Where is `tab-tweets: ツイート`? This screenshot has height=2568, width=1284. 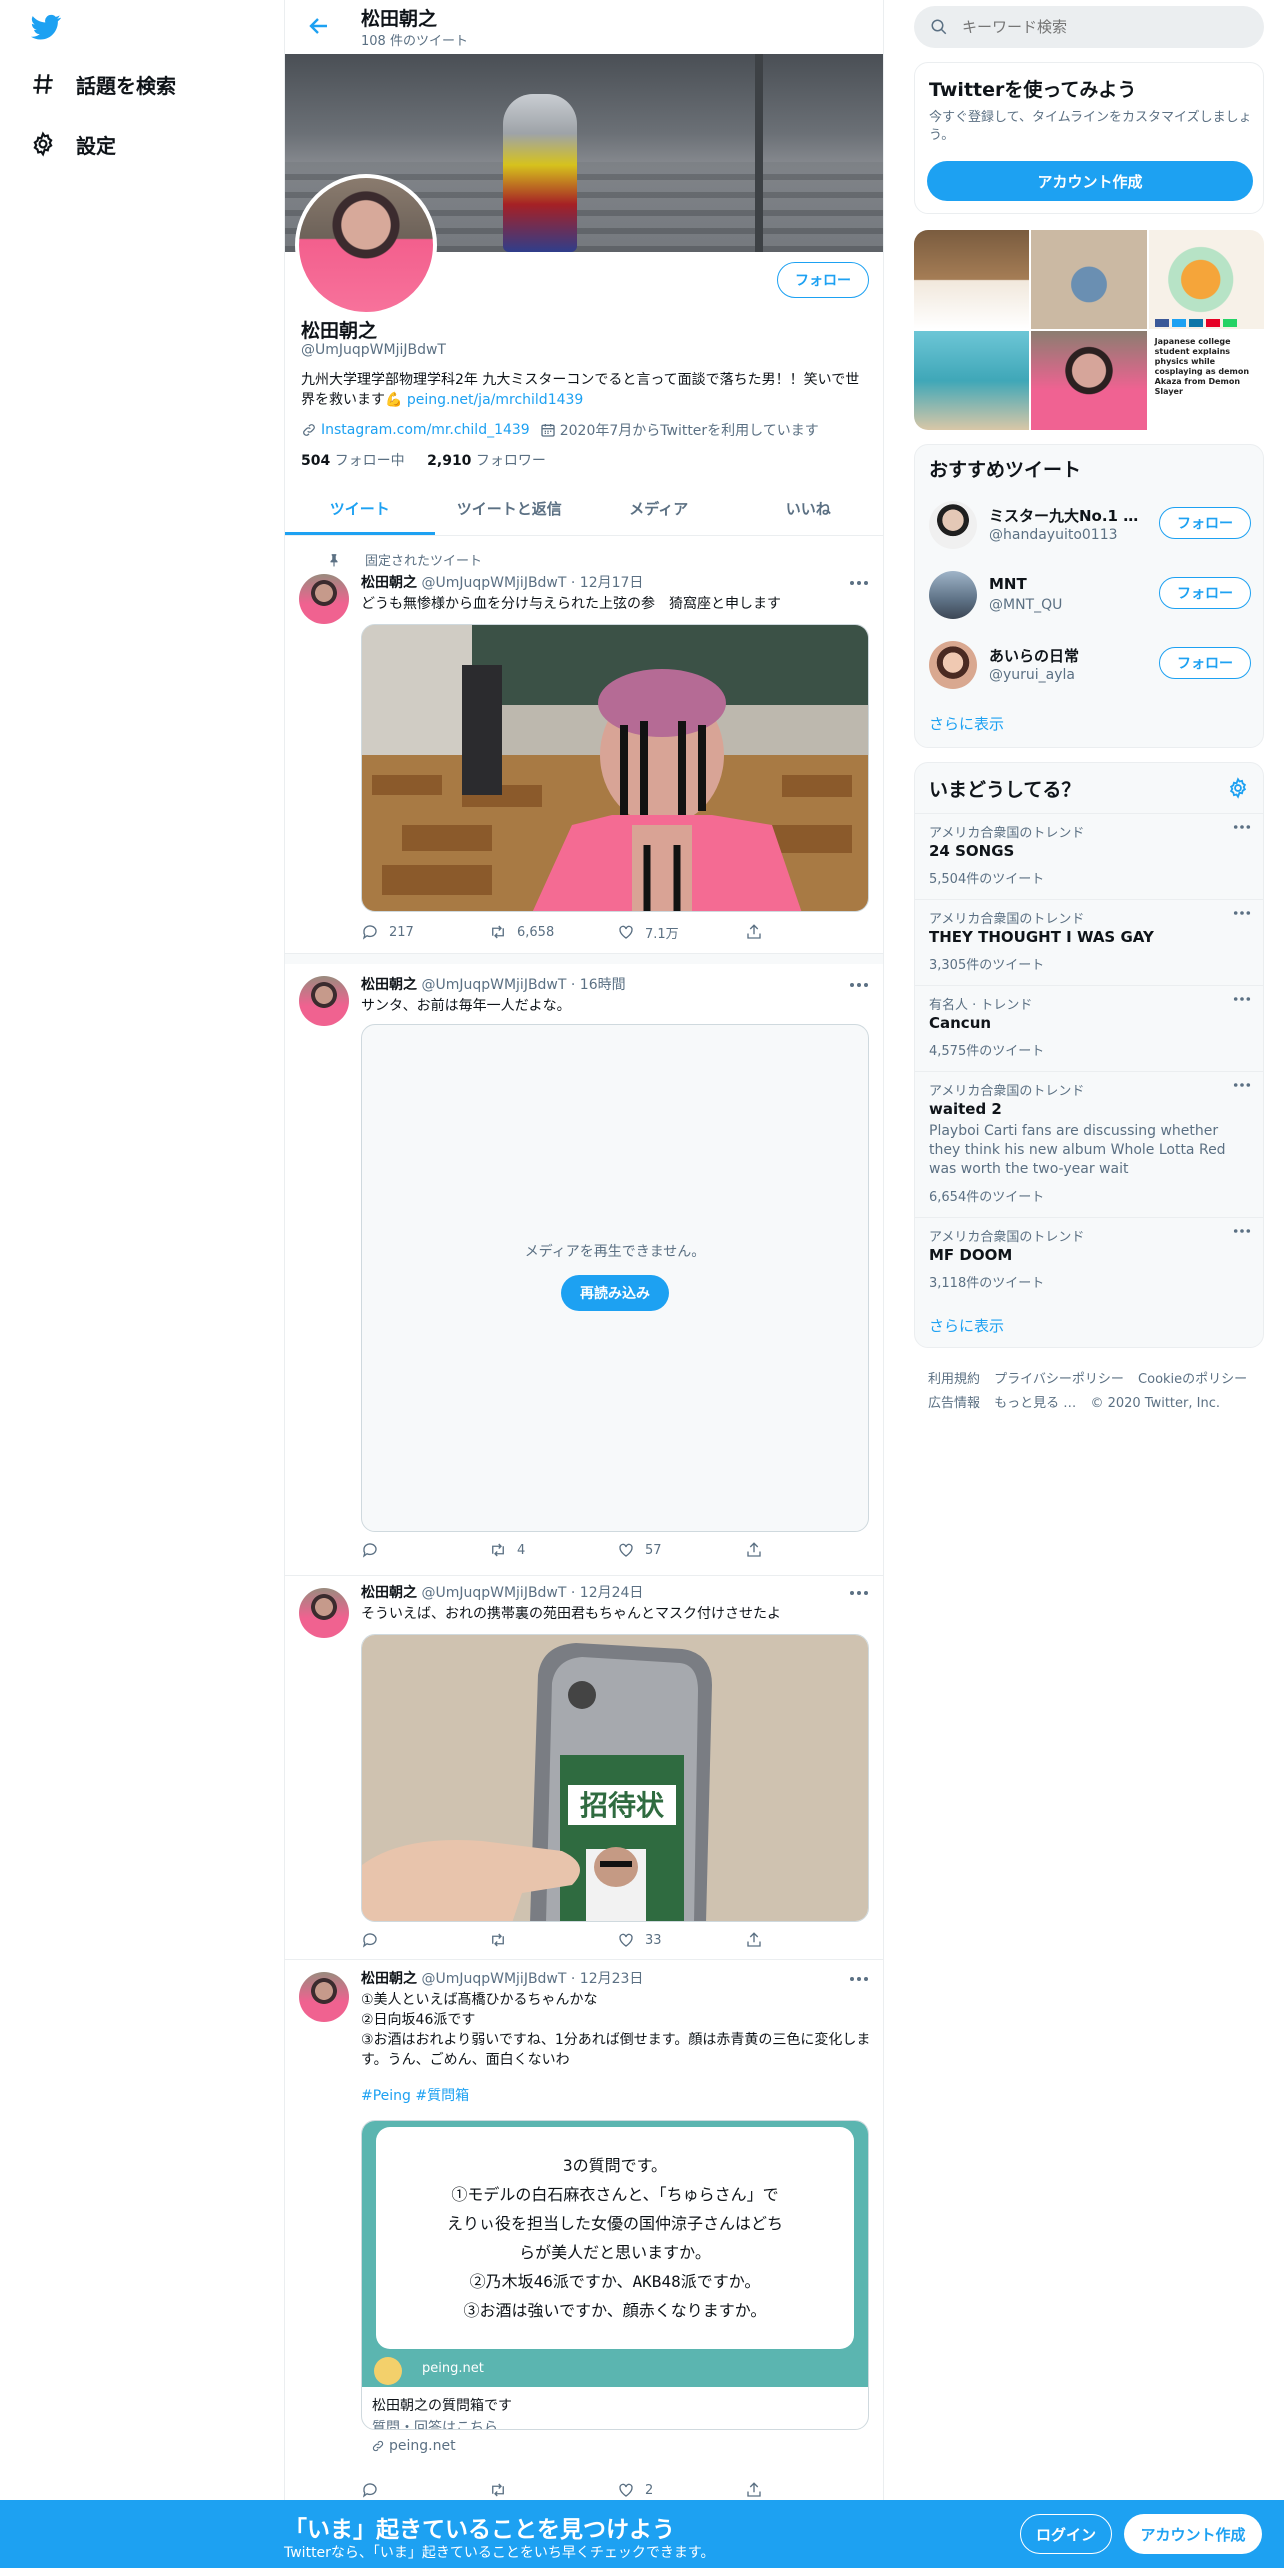 tab-tweets: ツイート is located at coordinates (360, 508).